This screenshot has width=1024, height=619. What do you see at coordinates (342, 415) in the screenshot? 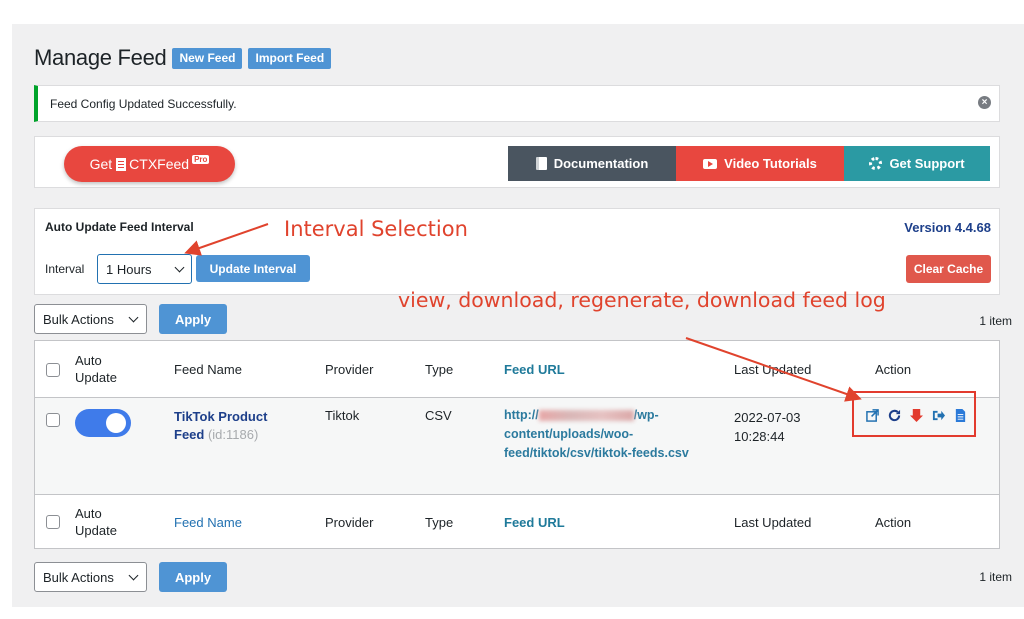
I see `provider-cell: Tiktok` at bounding box center [342, 415].